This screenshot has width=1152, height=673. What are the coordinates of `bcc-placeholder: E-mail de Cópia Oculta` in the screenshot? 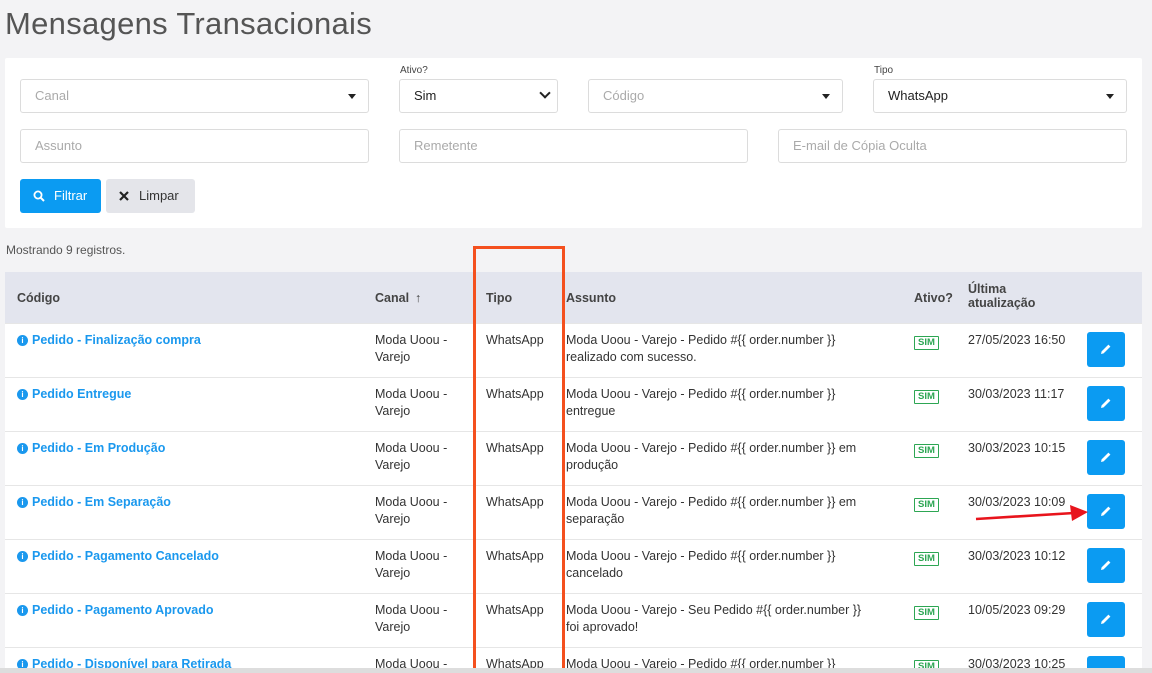 It's located at (860, 145).